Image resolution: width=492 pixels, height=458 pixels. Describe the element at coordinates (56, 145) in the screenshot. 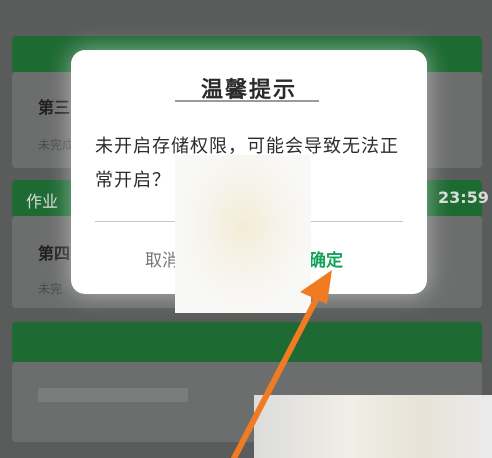

I see `assignment-status: 未完成` at that location.